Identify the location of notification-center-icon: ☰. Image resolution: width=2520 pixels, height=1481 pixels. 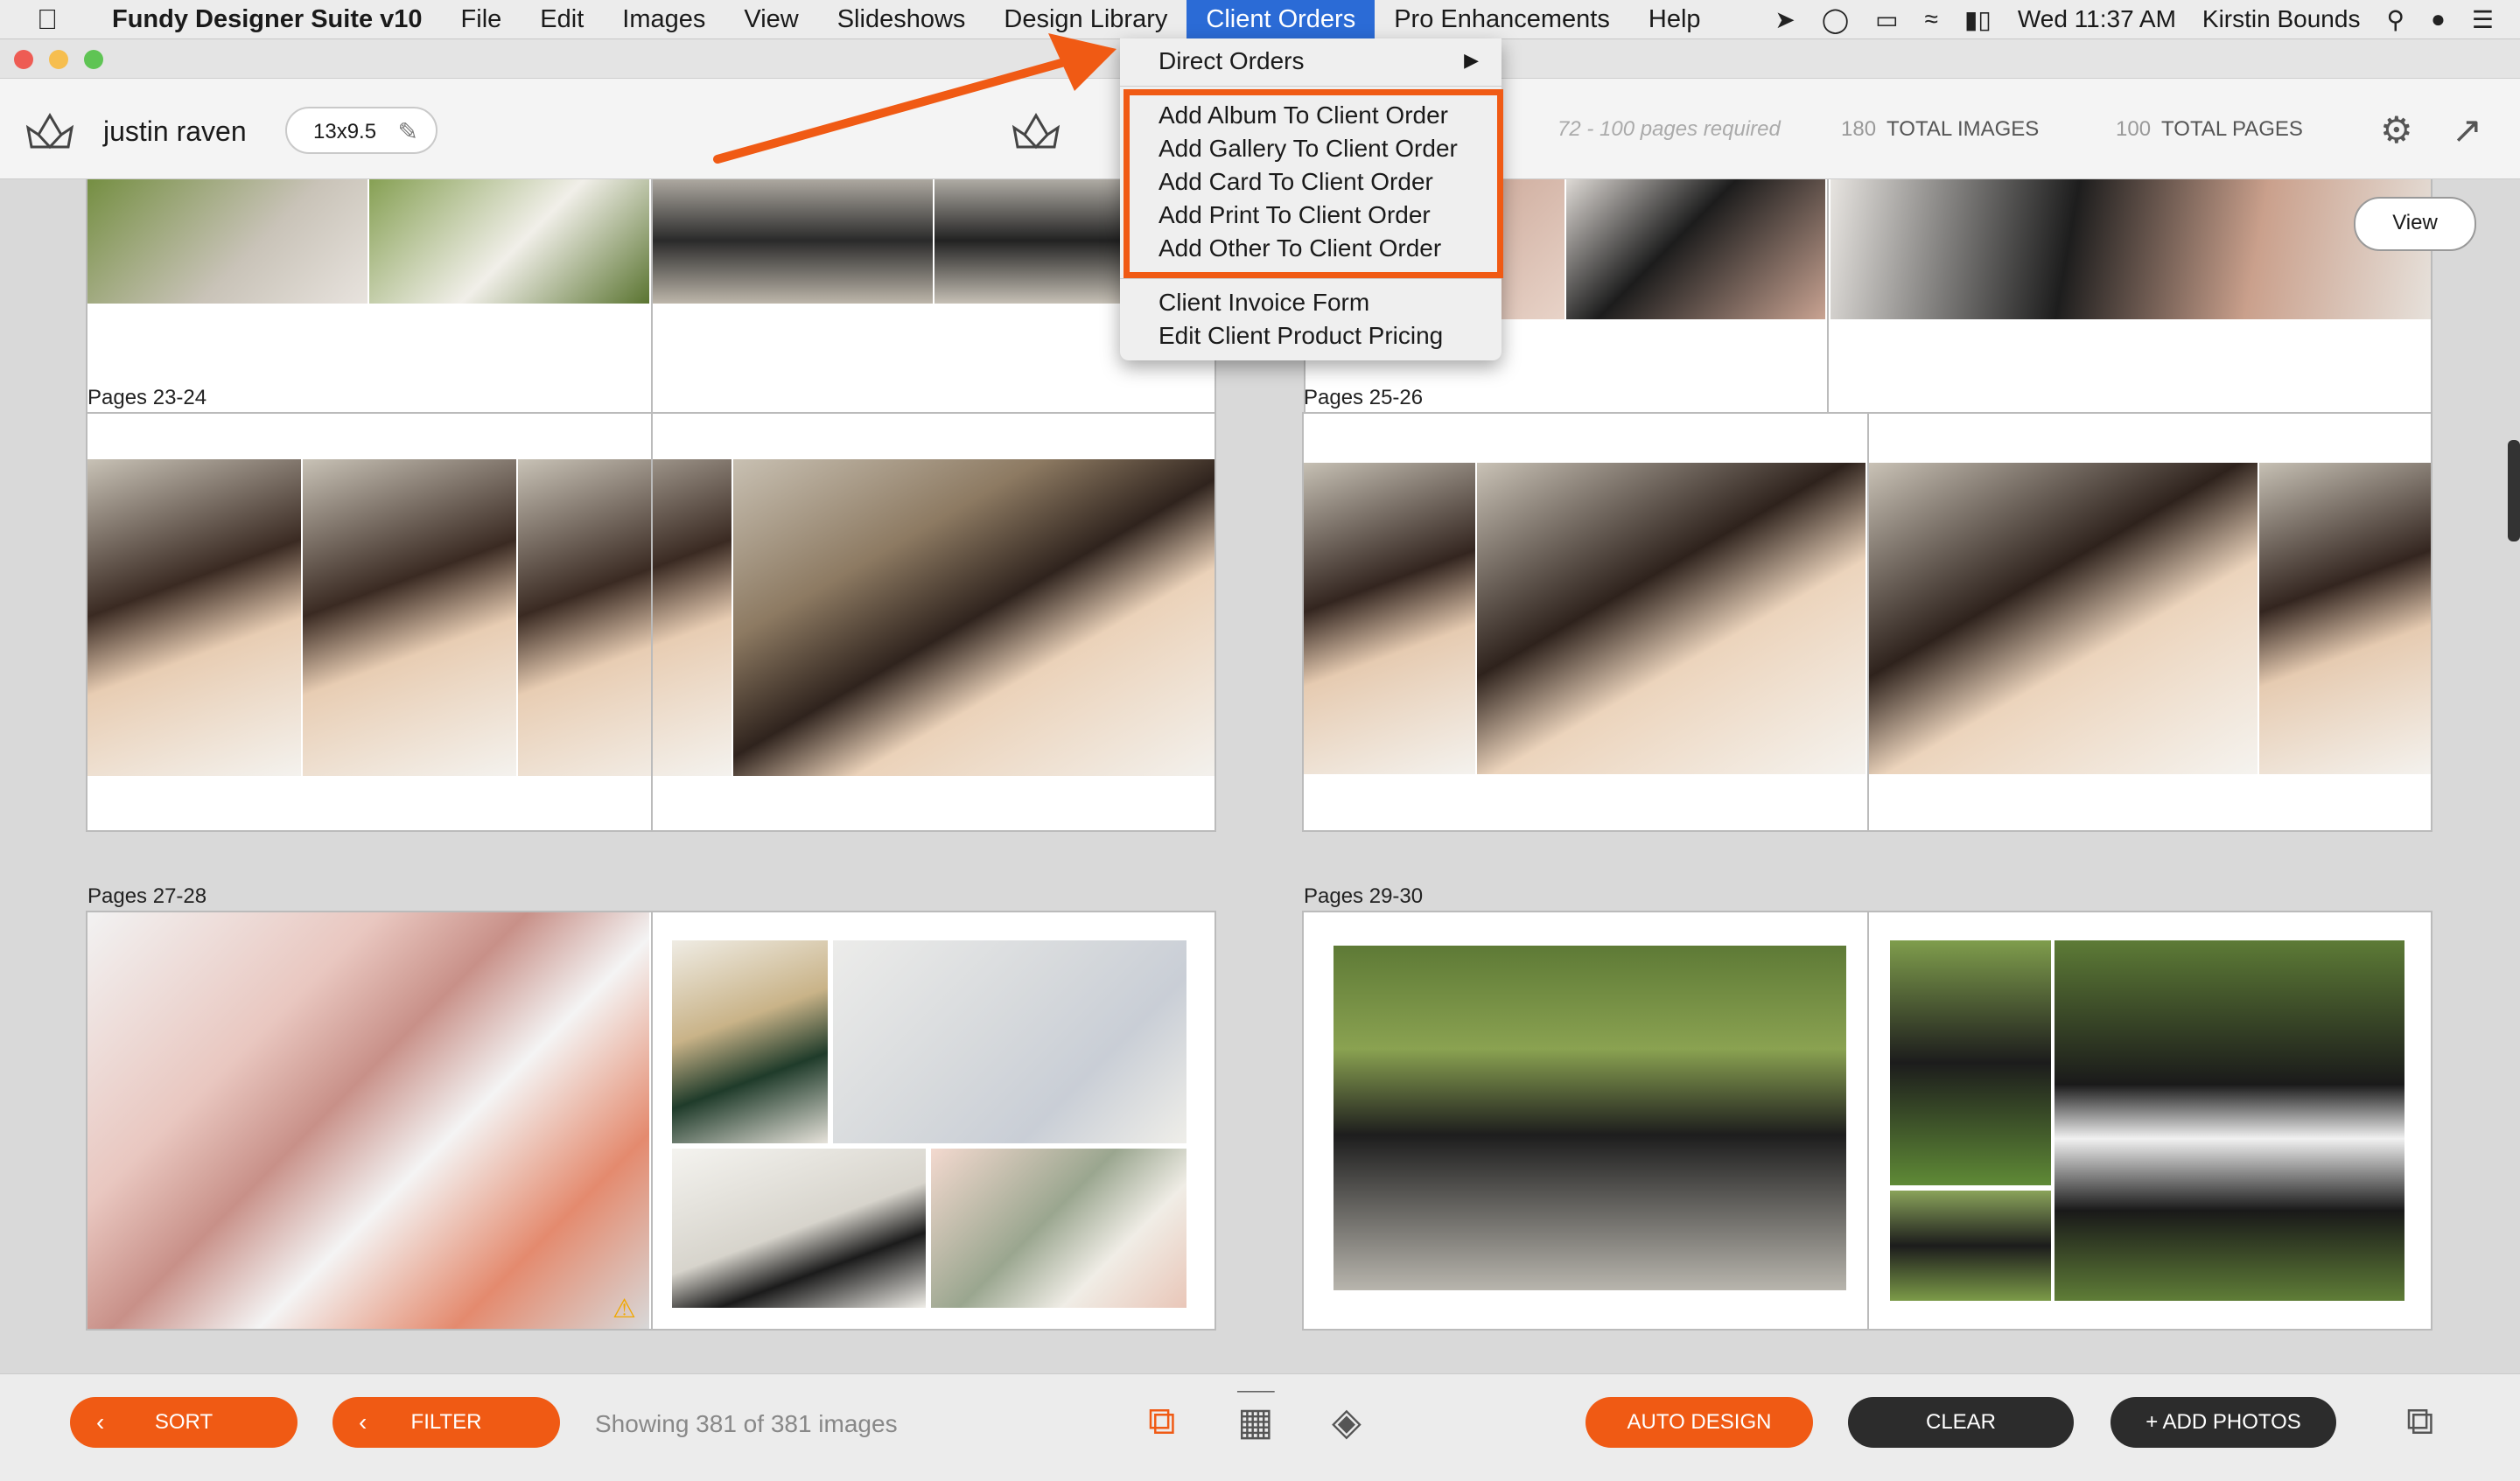
(2483, 19).